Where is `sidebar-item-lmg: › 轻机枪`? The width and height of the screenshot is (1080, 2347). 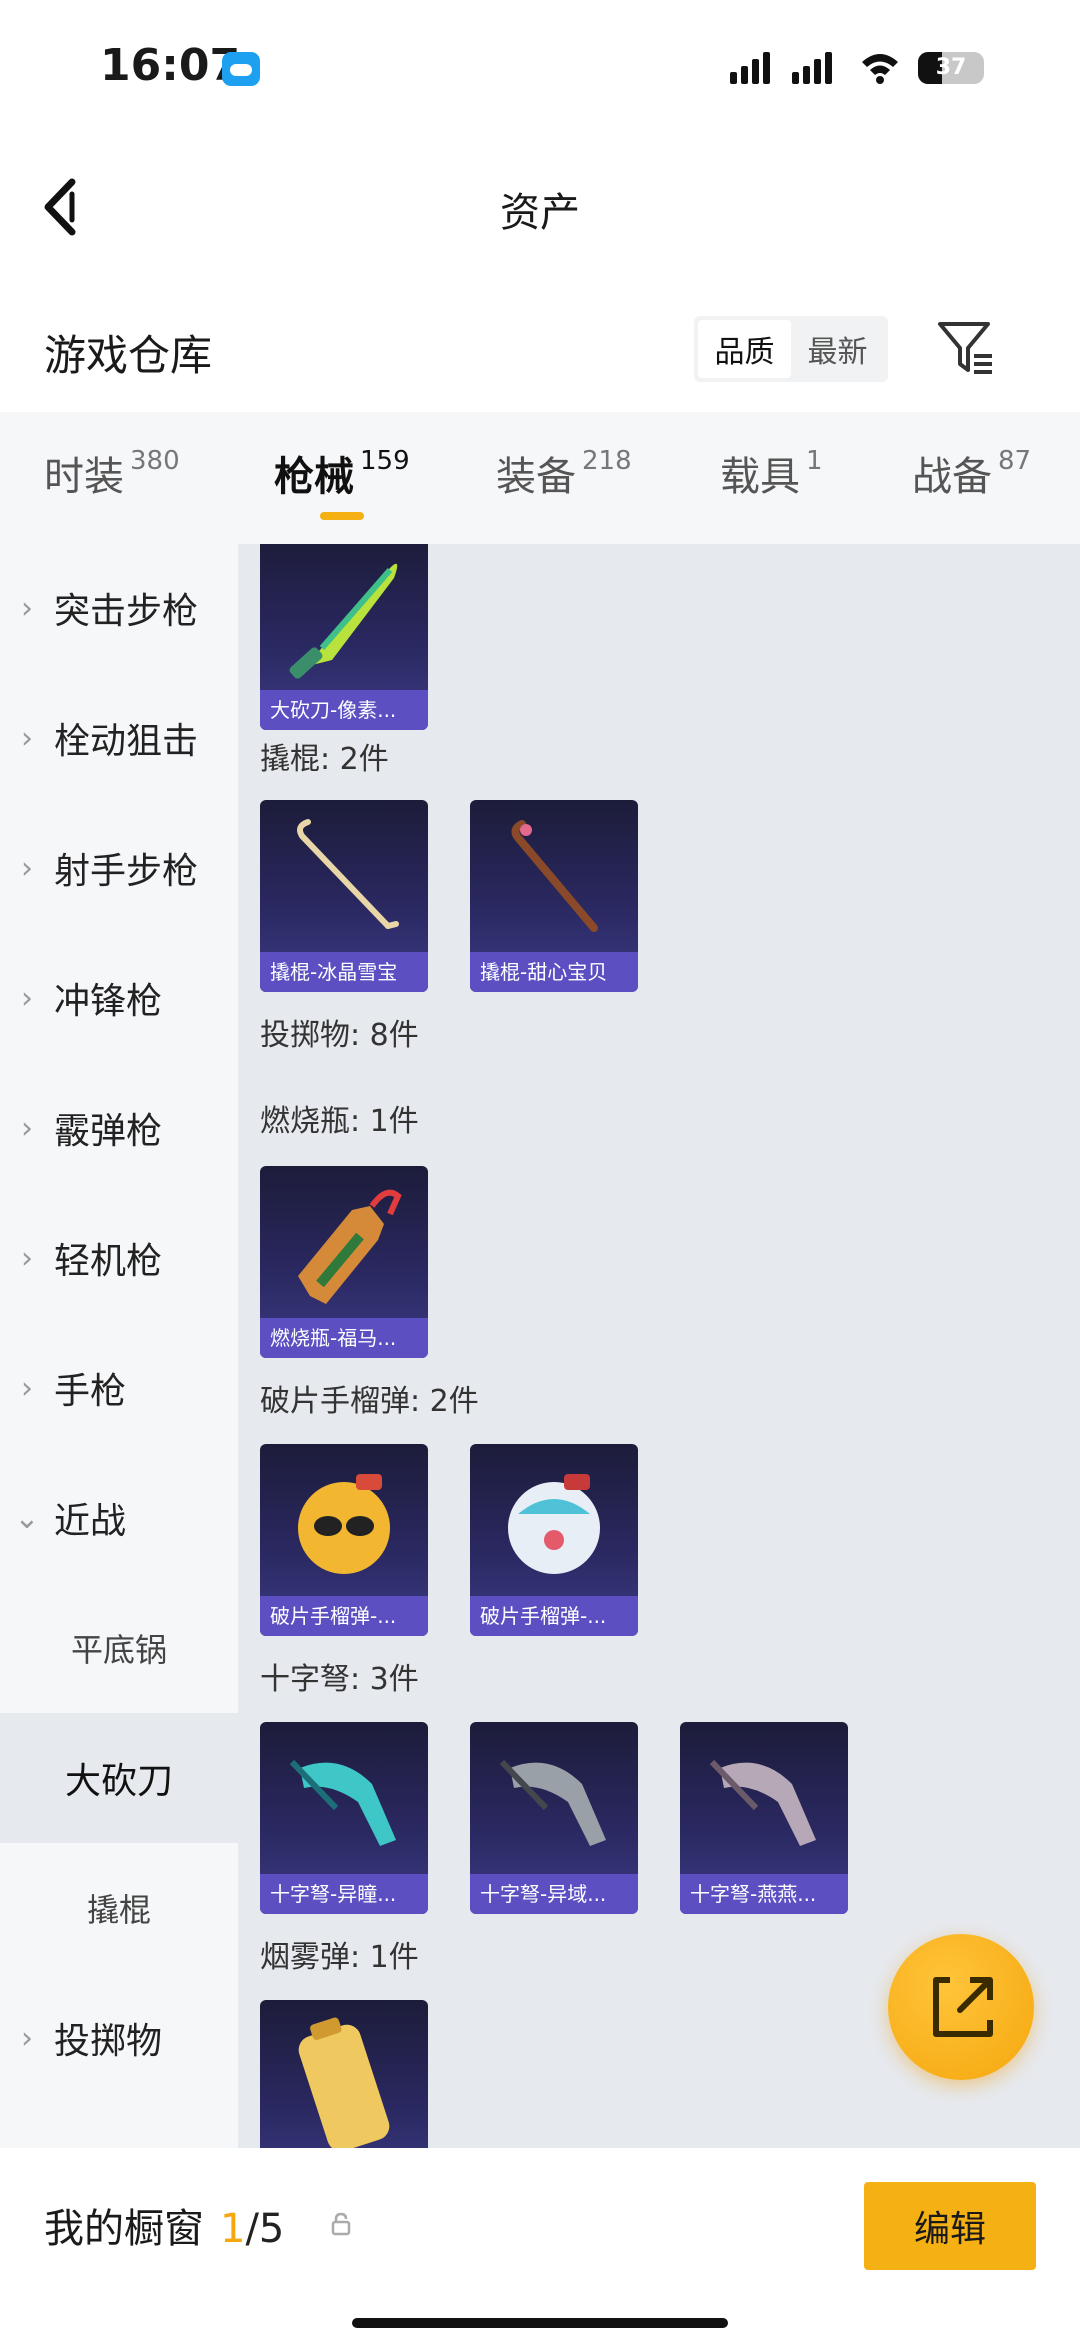
sidebar-item-lmg: › 轻机枪 is located at coordinates (119, 1258).